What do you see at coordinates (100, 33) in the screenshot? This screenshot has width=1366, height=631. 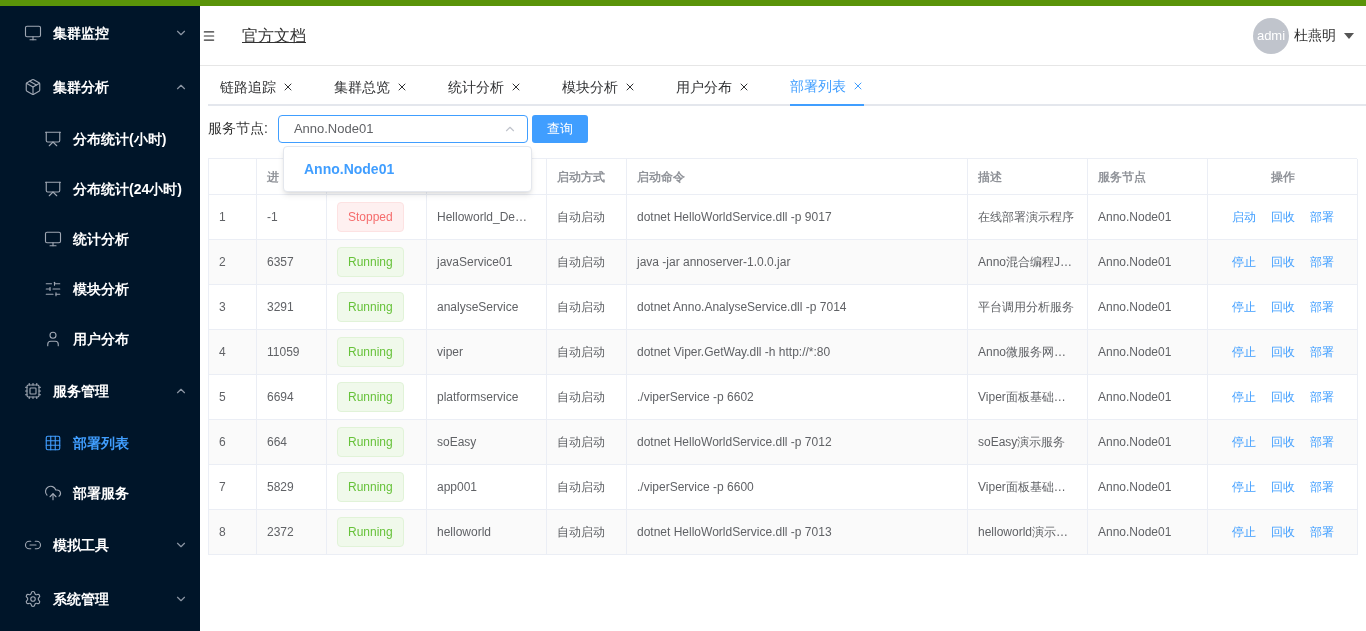 I see `sidebar-group: 集群监控` at bounding box center [100, 33].